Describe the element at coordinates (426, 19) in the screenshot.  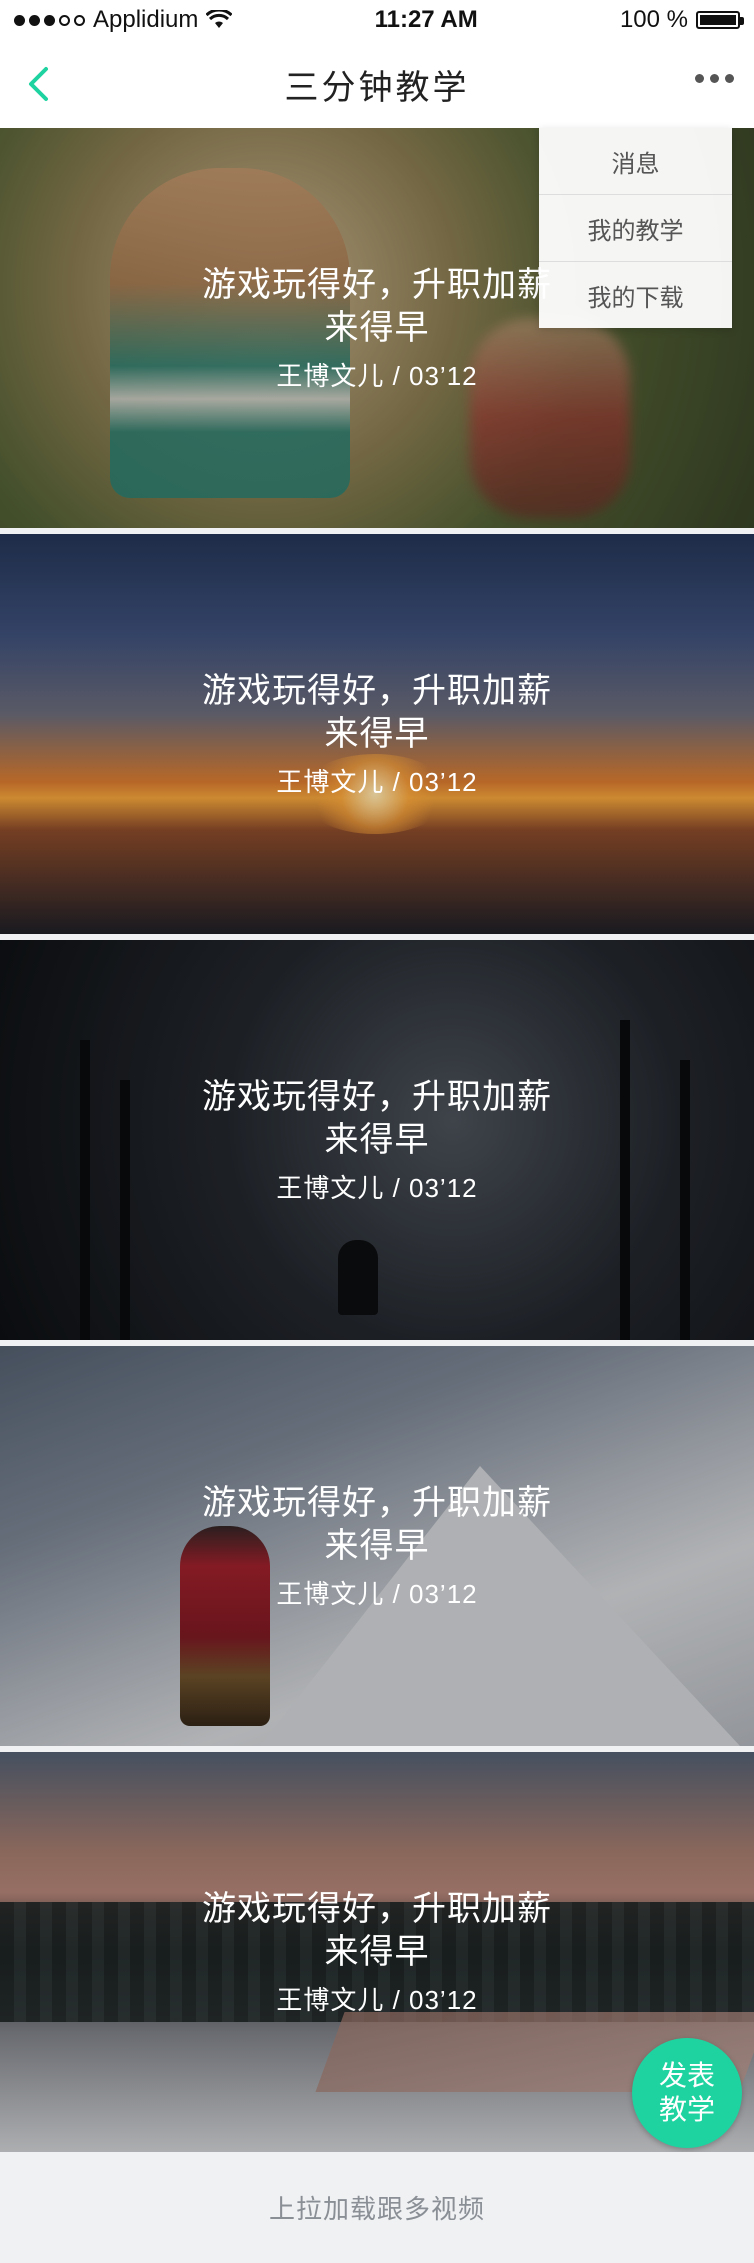
I see `status-time: 11:27 AM` at that location.